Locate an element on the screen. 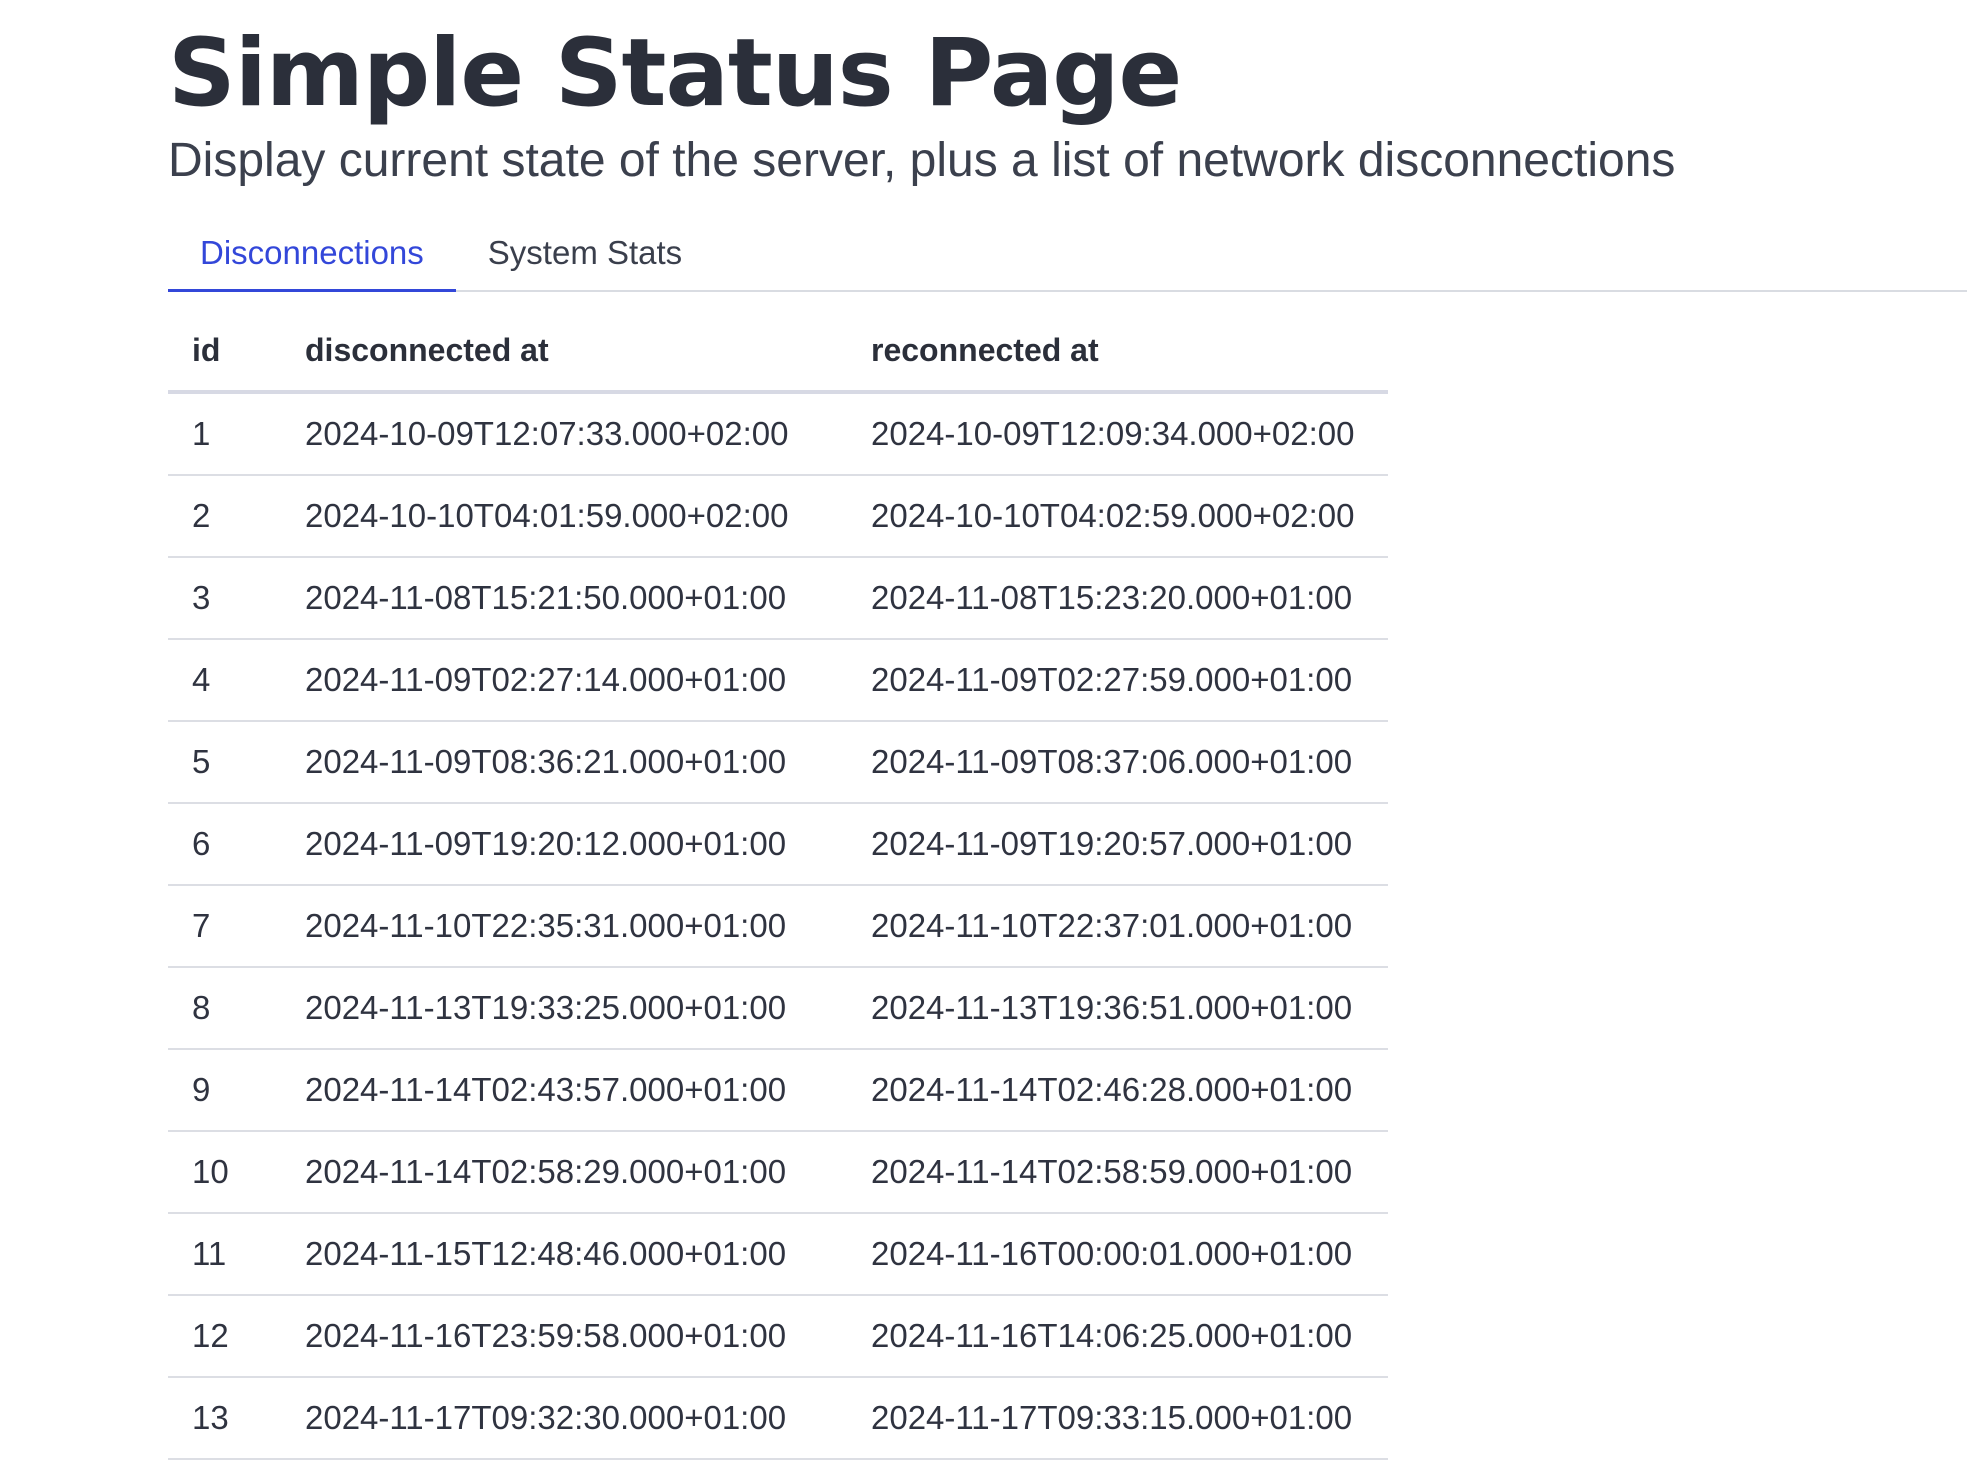 Image resolution: width=1967 pixels, height=1475 pixels. cell-id: 4 is located at coordinates (224, 680).